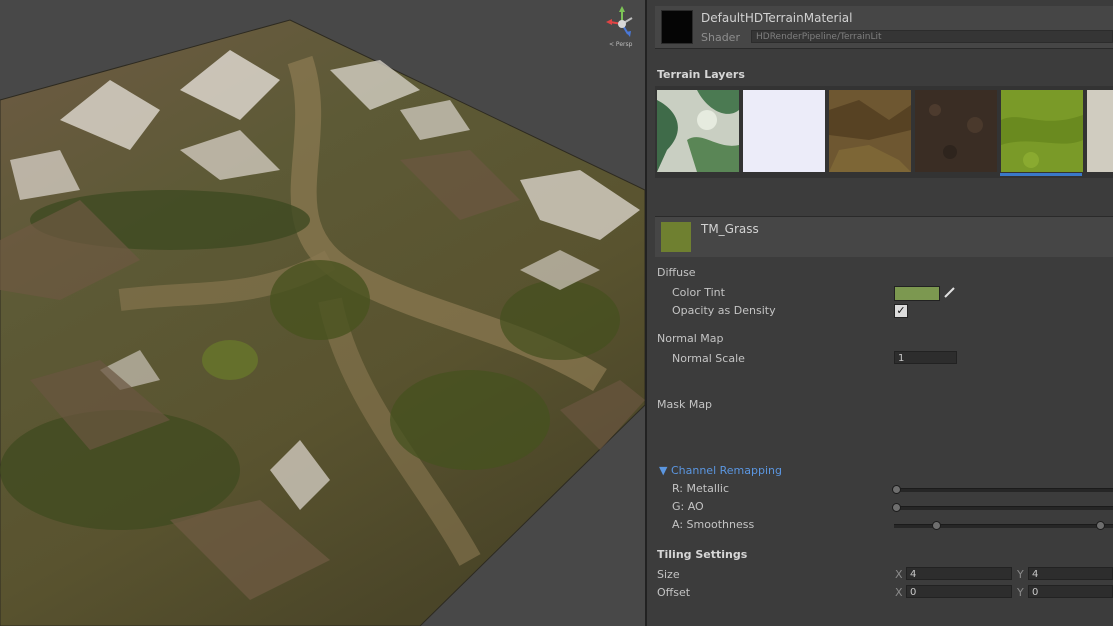  What do you see at coordinates (701, 74) in the screenshot?
I see `terrain-layers-title: Terrain Layers` at bounding box center [701, 74].